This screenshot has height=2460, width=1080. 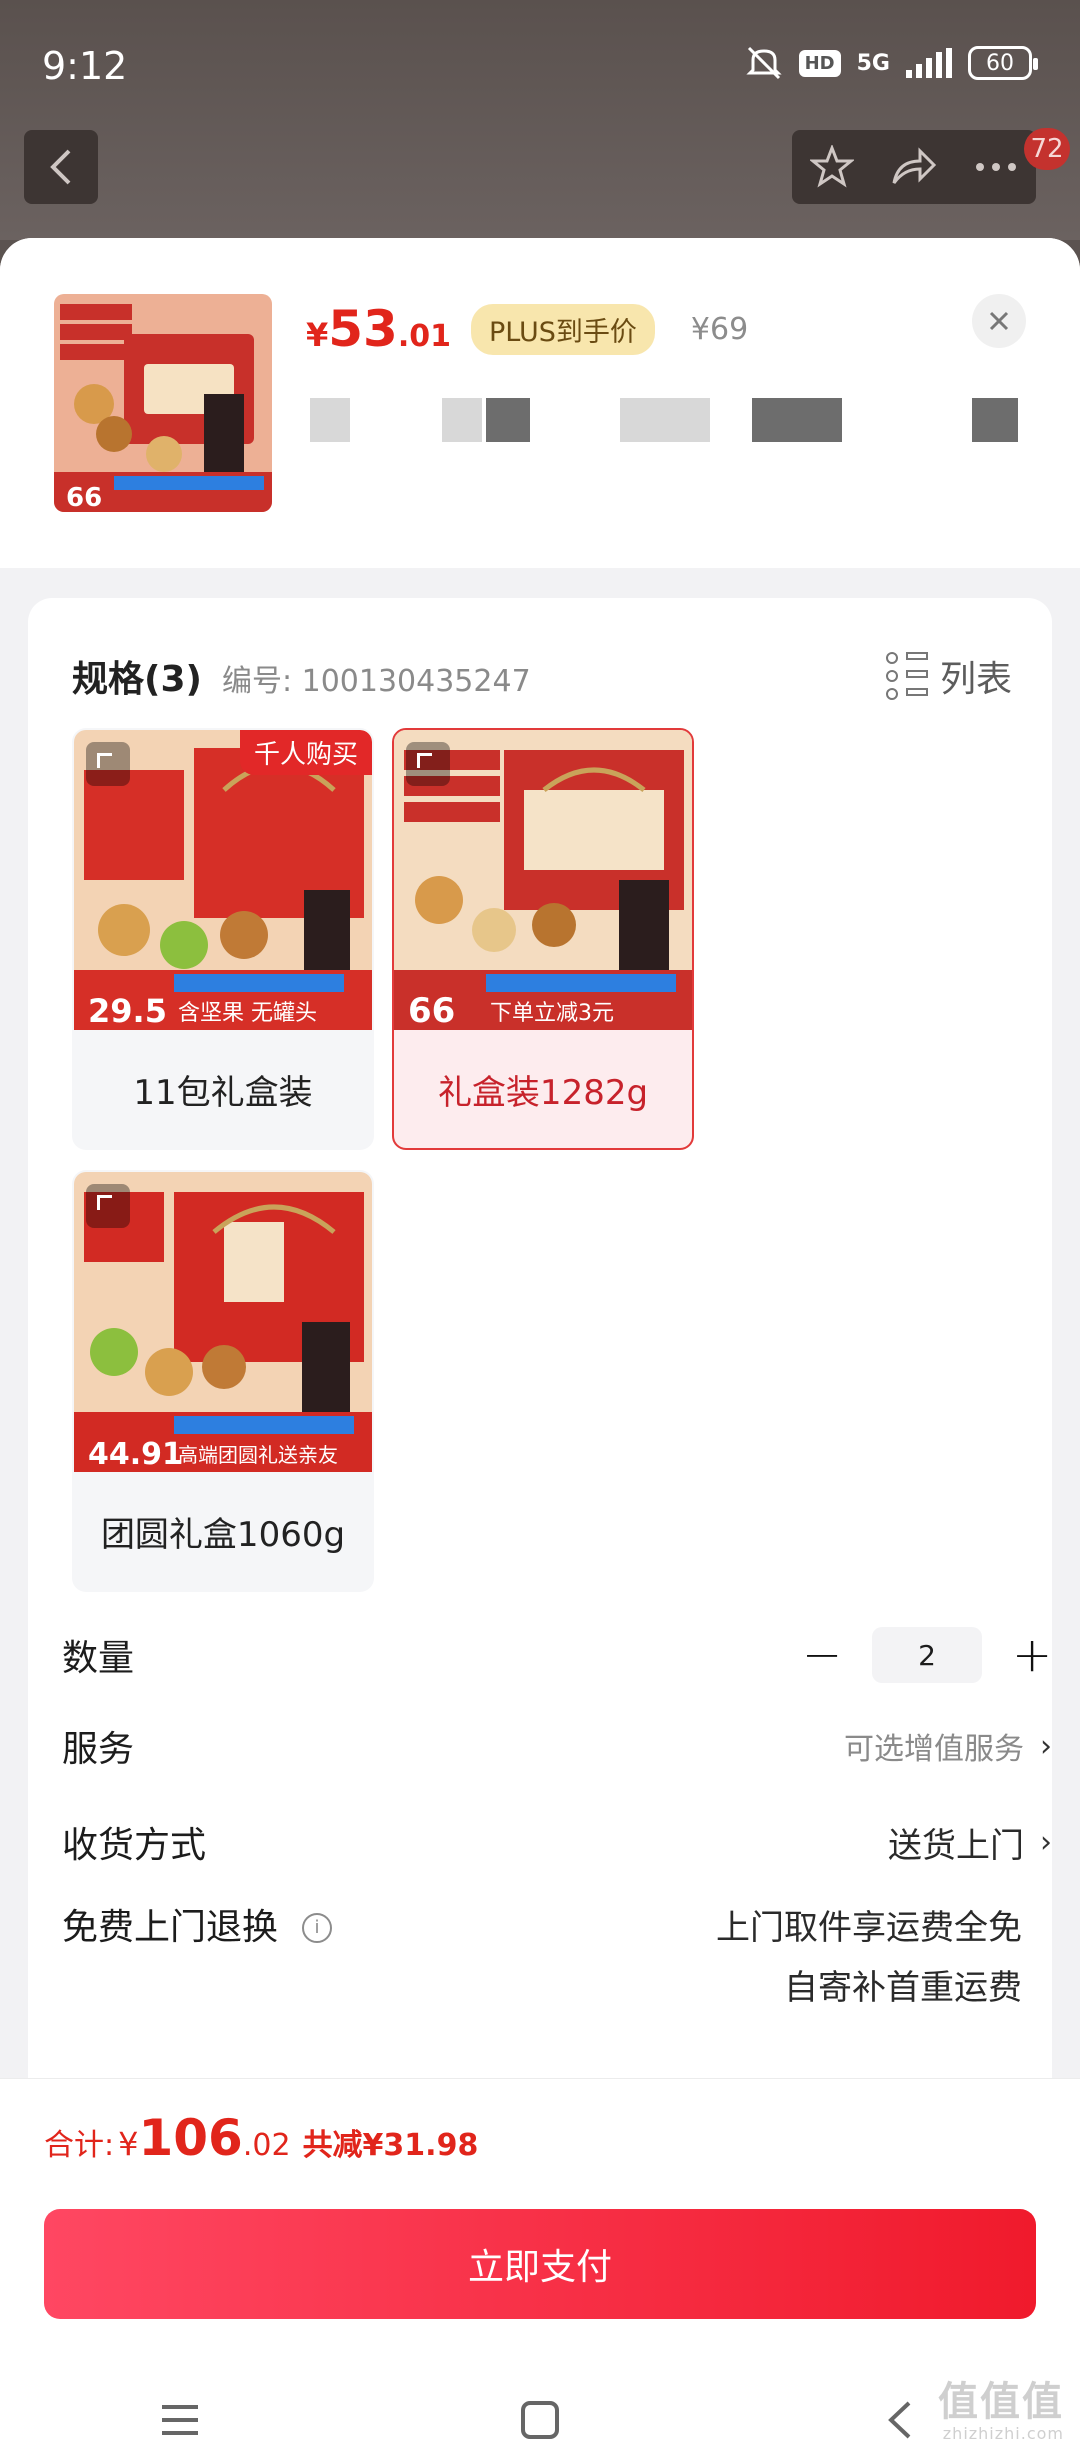 I want to click on menu-icon, so click(x=180, y=2420).